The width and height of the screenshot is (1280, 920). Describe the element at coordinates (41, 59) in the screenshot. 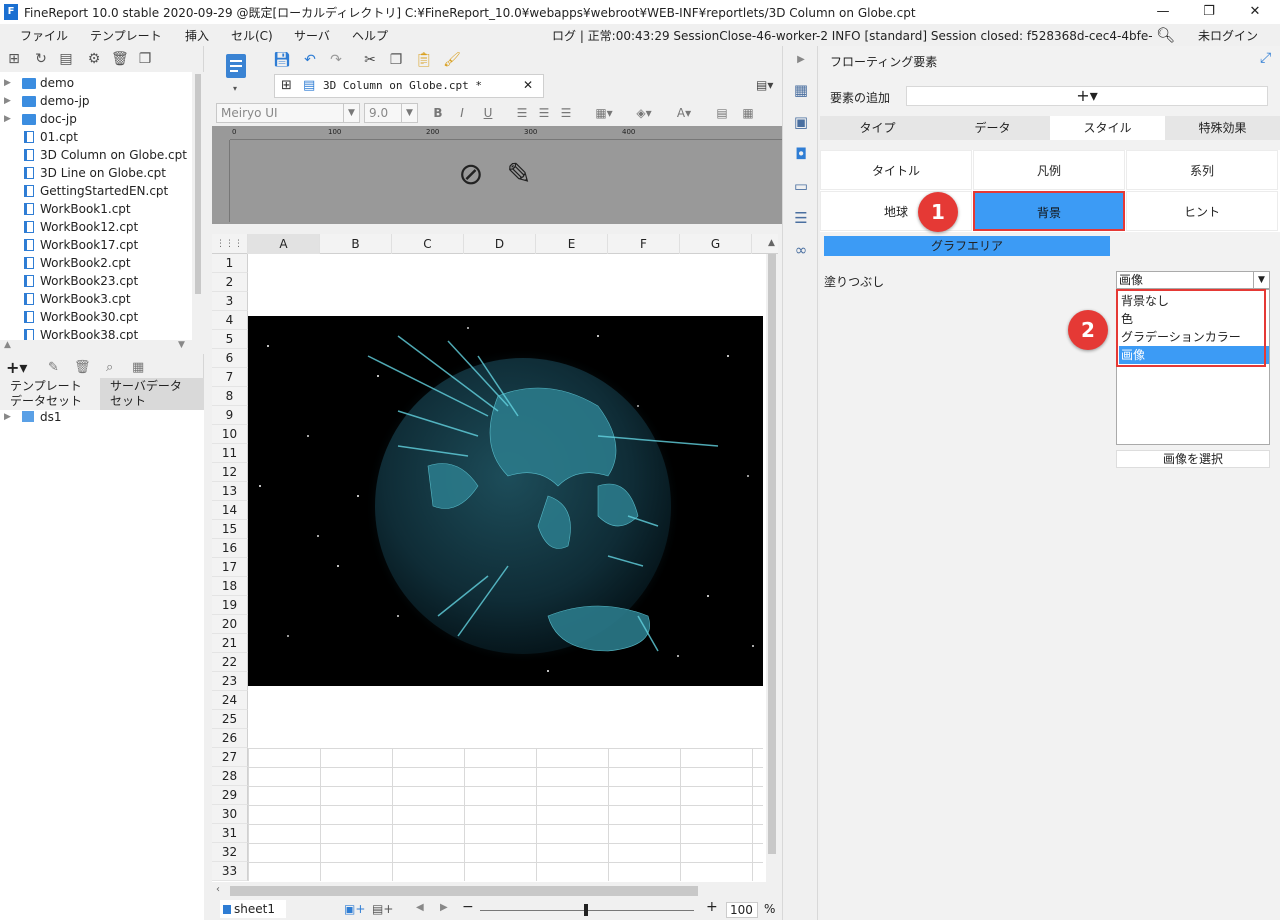

I see `refresh-icon: ↻` at that location.